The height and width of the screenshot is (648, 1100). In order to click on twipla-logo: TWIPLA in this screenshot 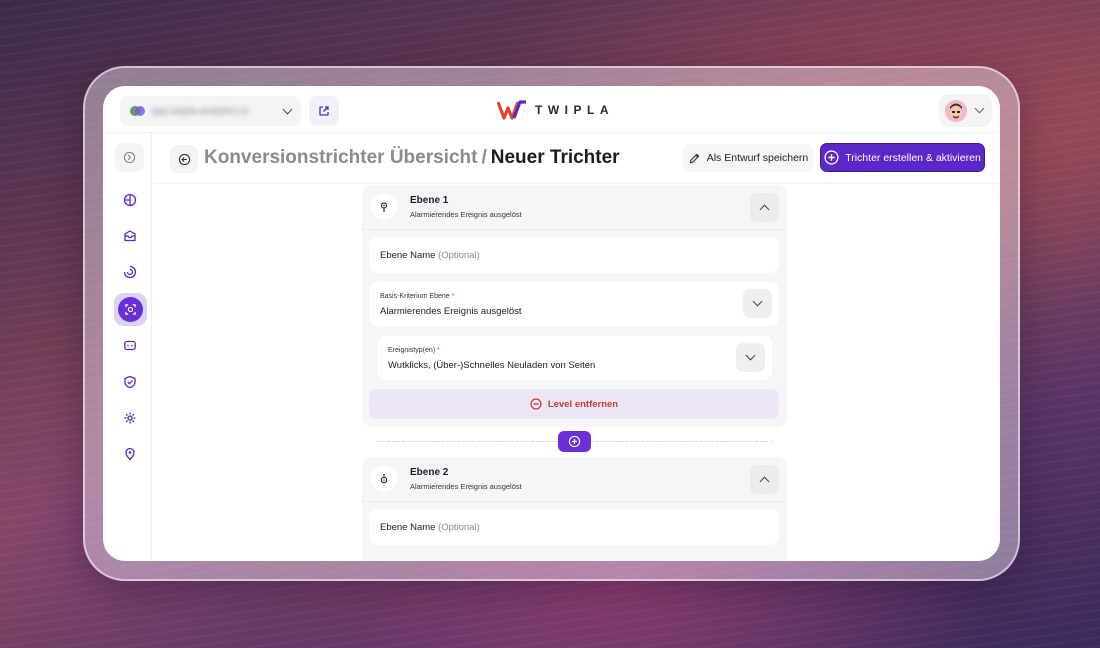, I will do `click(555, 110)`.